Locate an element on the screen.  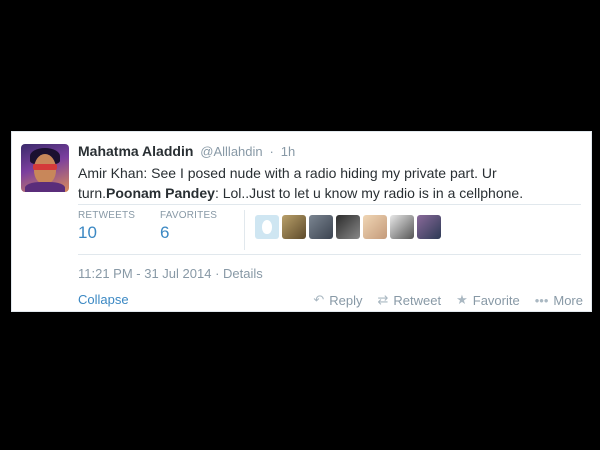
reply-button: ↶ Reply is located at coordinates (337, 300).